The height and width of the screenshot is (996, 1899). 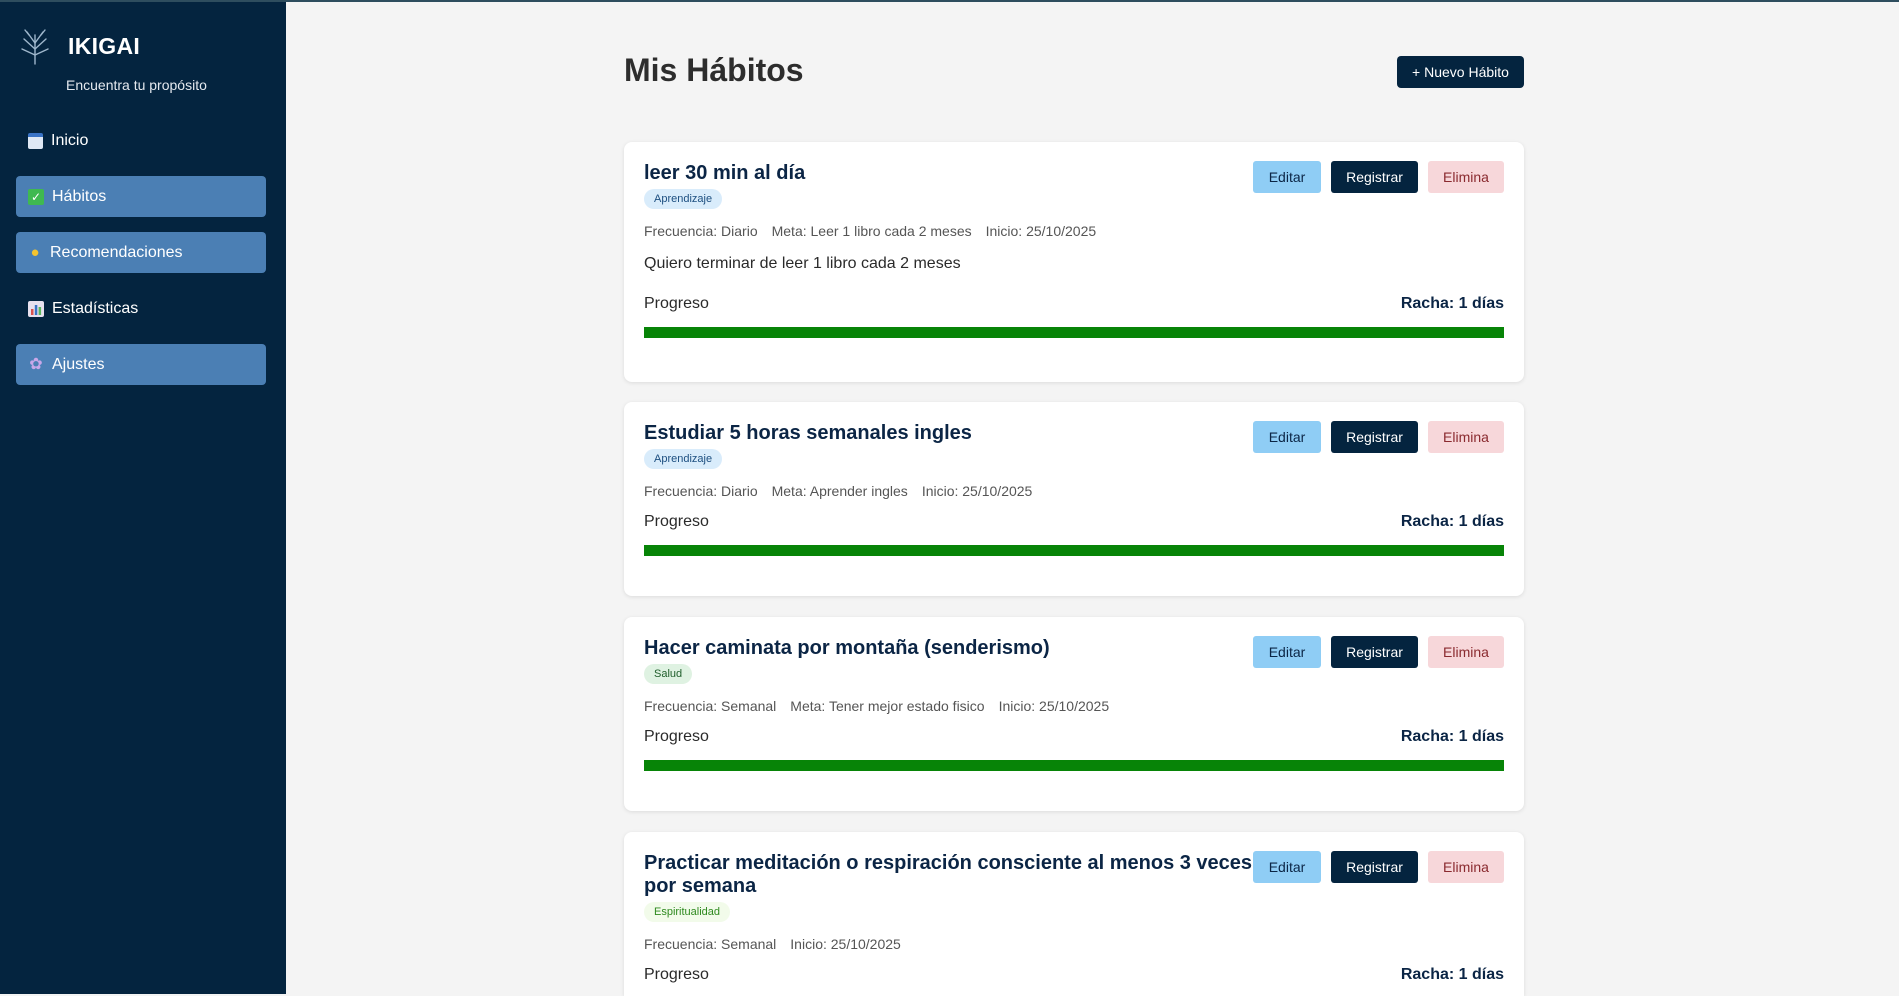 What do you see at coordinates (725, 173) in the screenshot?
I see `habit-title: leer 30 min al día` at bounding box center [725, 173].